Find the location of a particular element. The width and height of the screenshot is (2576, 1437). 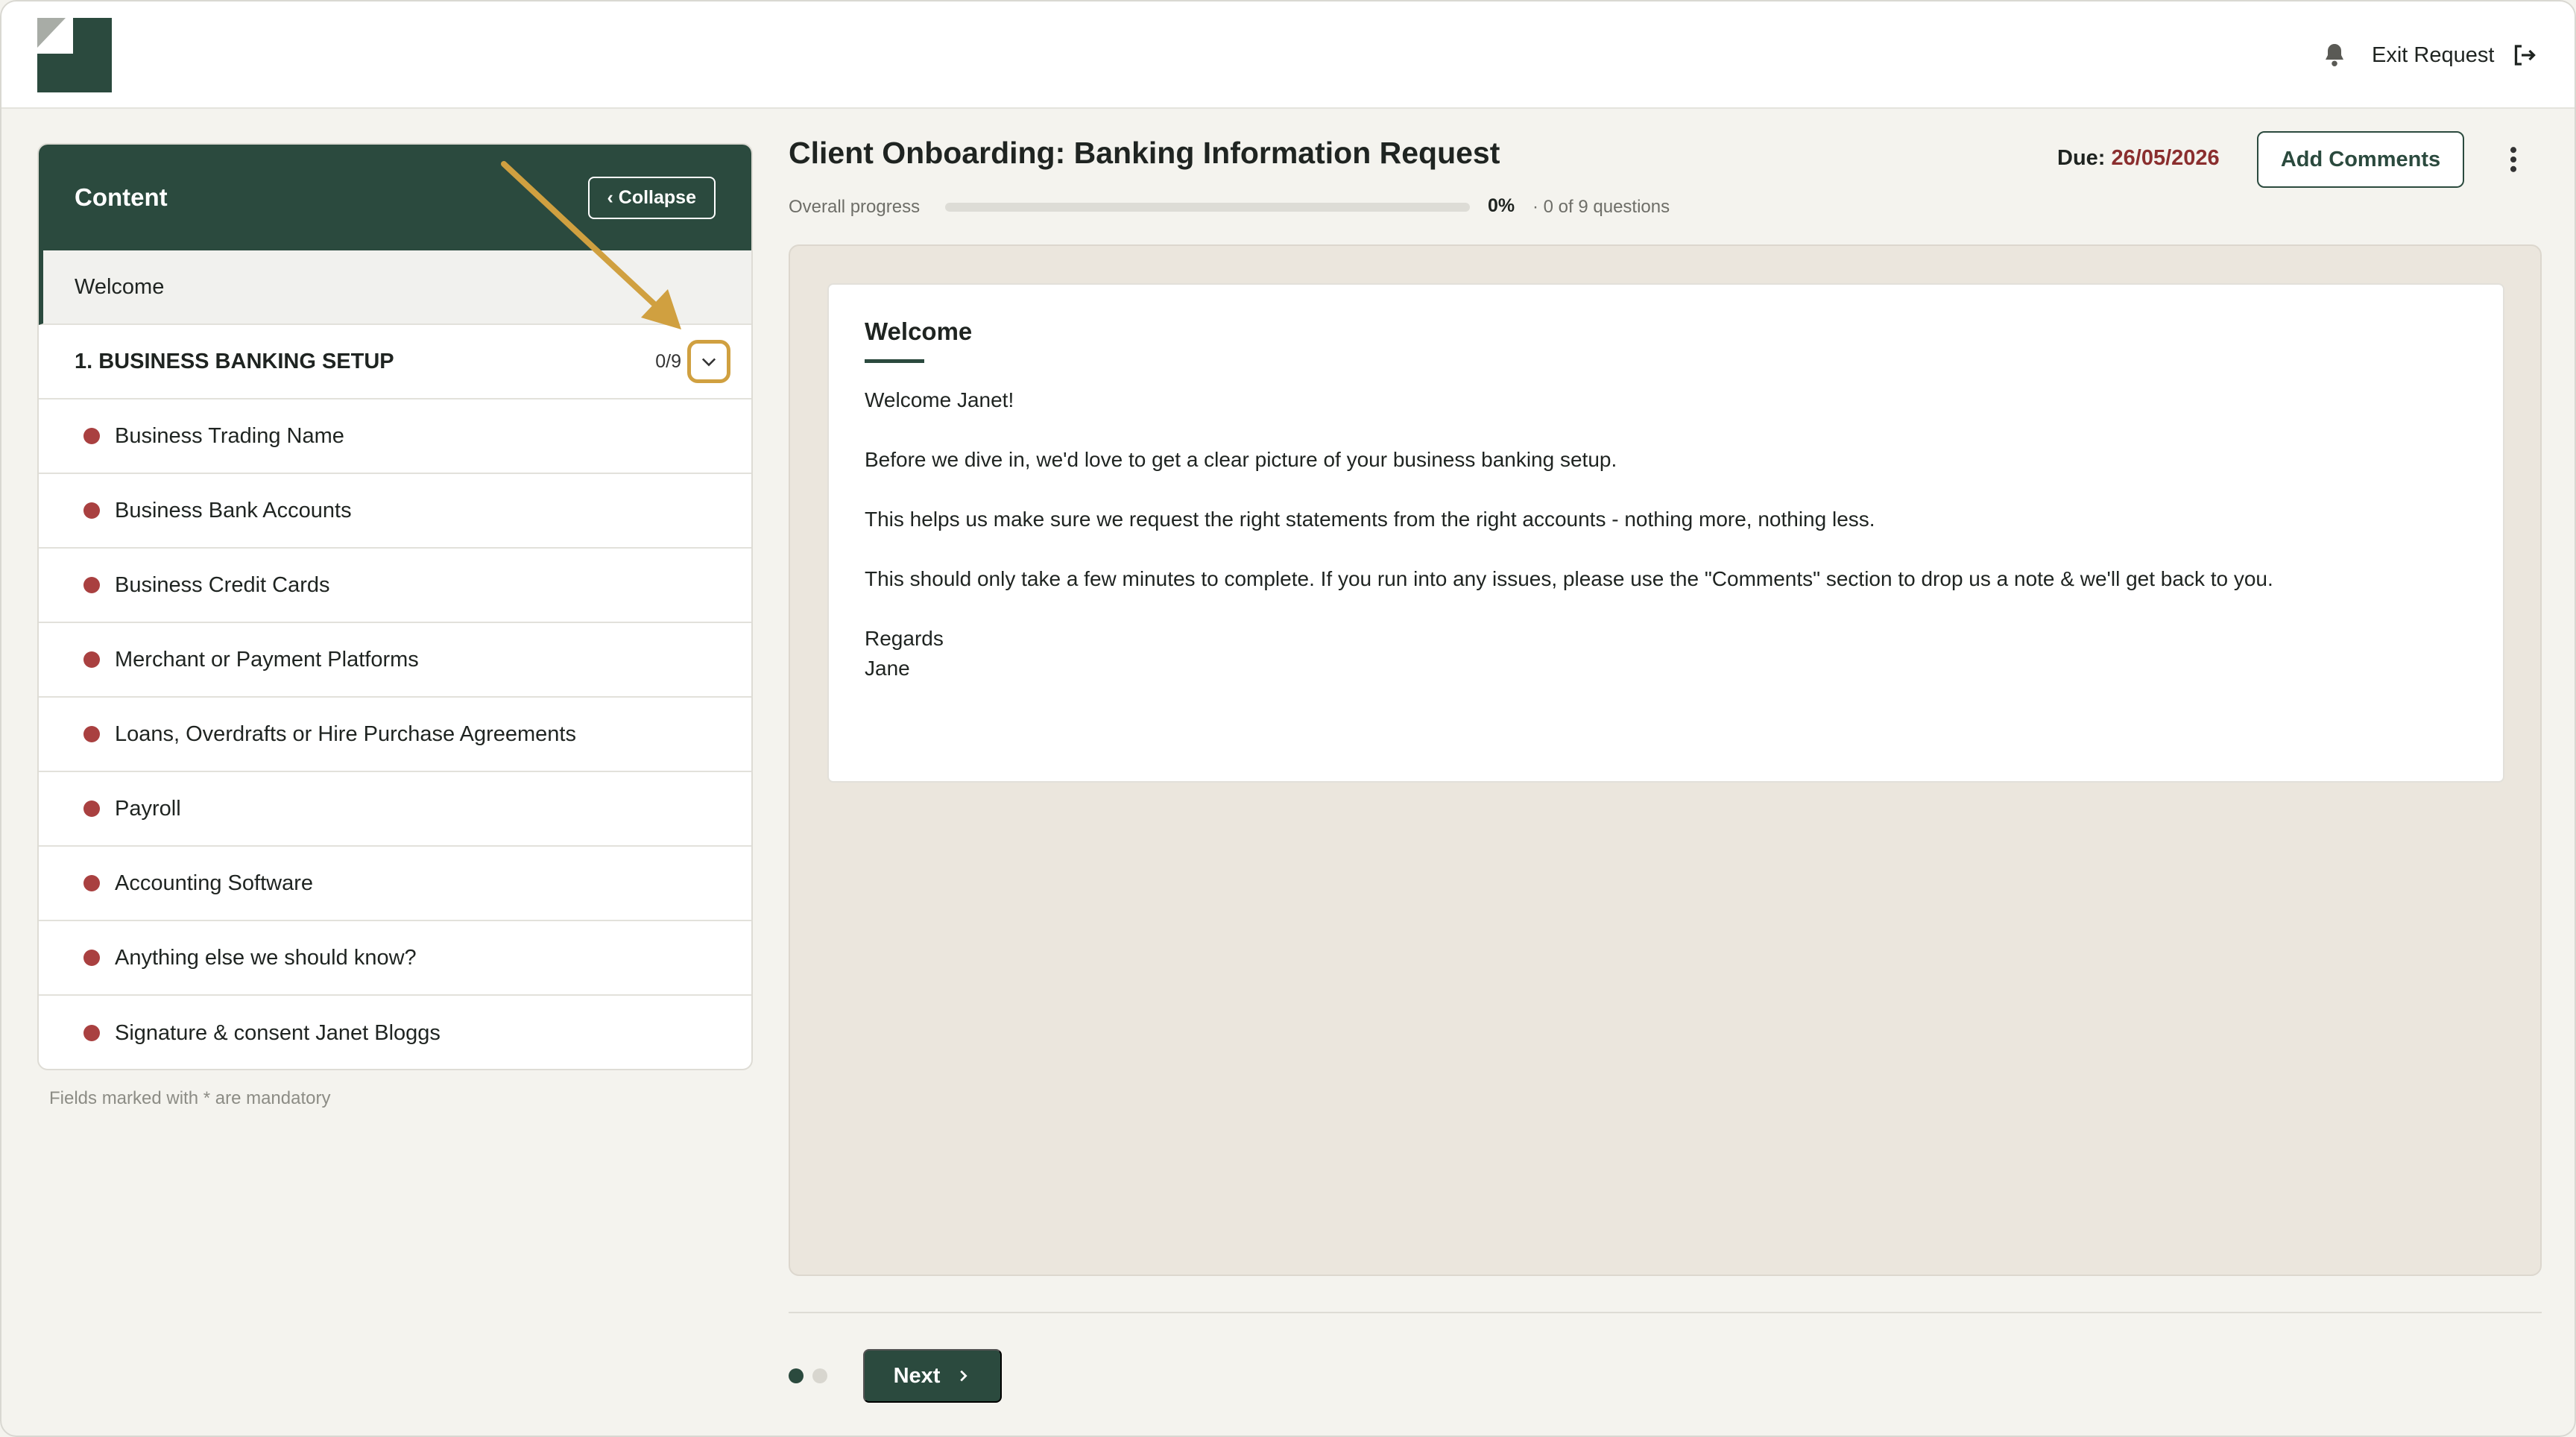

progress-bar is located at coordinates (1207, 208).